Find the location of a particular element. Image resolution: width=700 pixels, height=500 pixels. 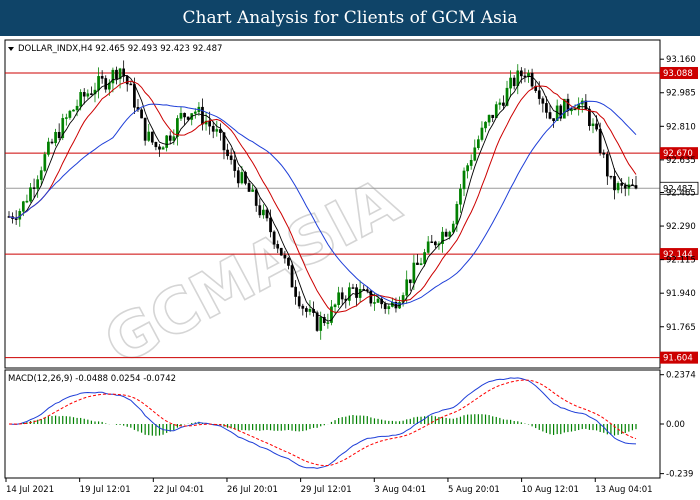

x-tick-label: 5 Aug 20:01 is located at coordinates (474, 490).